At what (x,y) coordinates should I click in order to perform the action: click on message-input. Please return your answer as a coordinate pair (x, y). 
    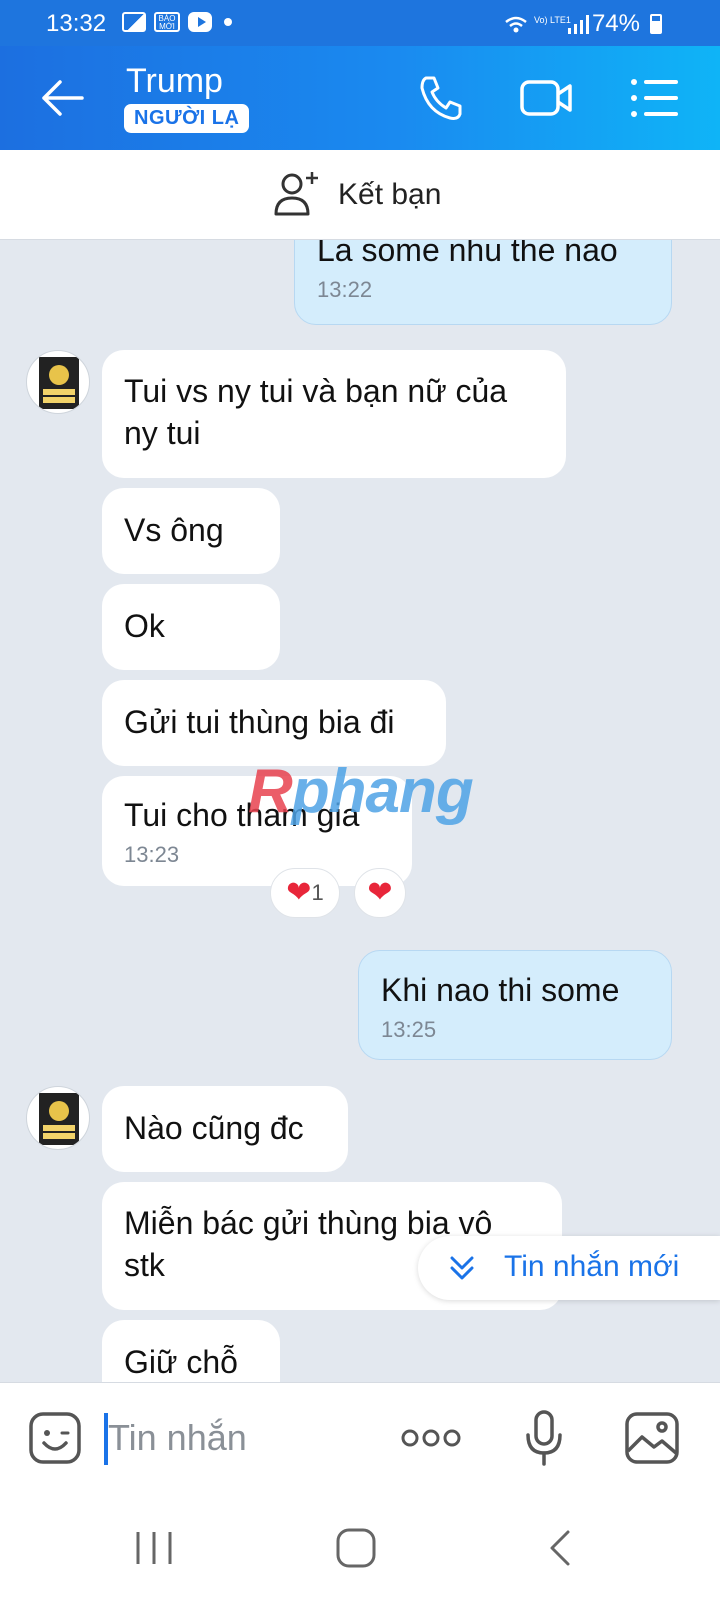
    Looking at the image, I should click on (243, 1438).